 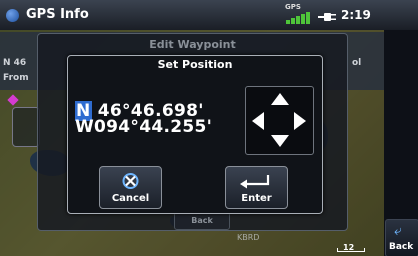 What do you see at coordinates (130, 198) in the screenshot?
I see `cancel-button-label: Cancel` at bounding box center [130, 198].